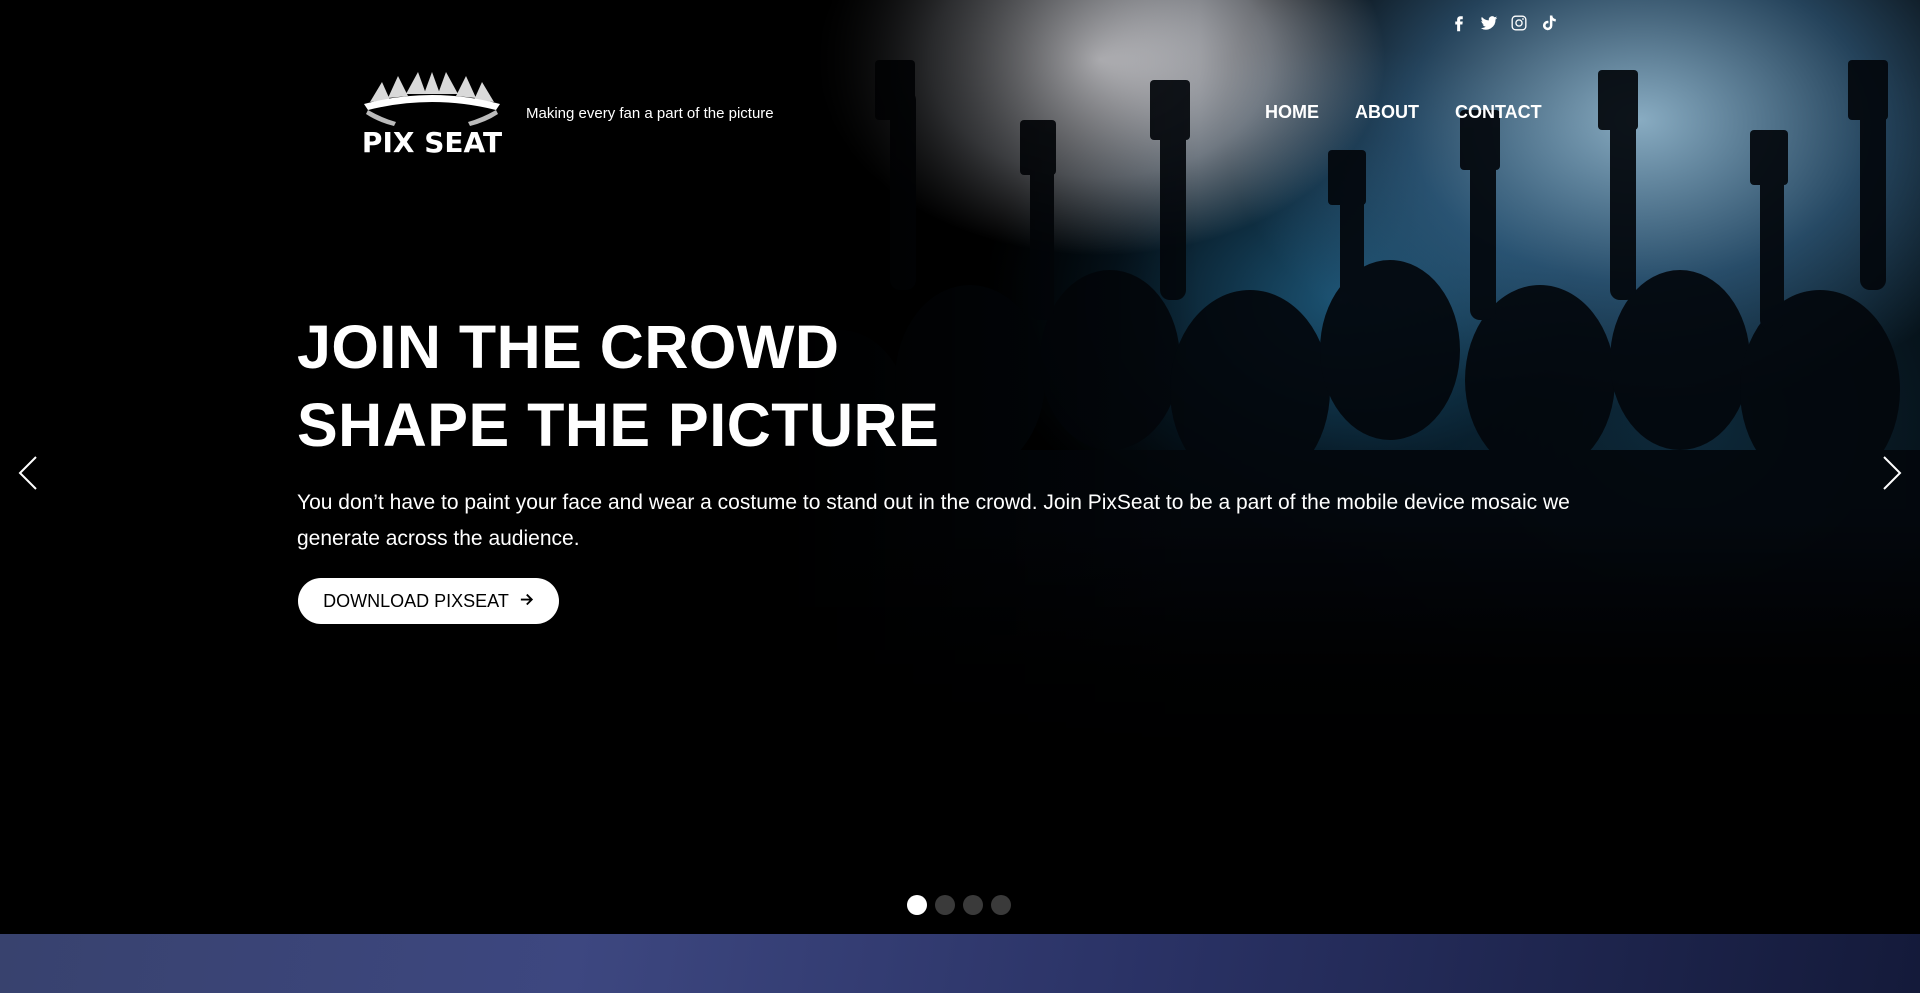 The width and height of the screenshot is (1920, 993). Describe the element at coordinates (1292, 112) in the screenshot. I see `nav-home: HOME` at that location.